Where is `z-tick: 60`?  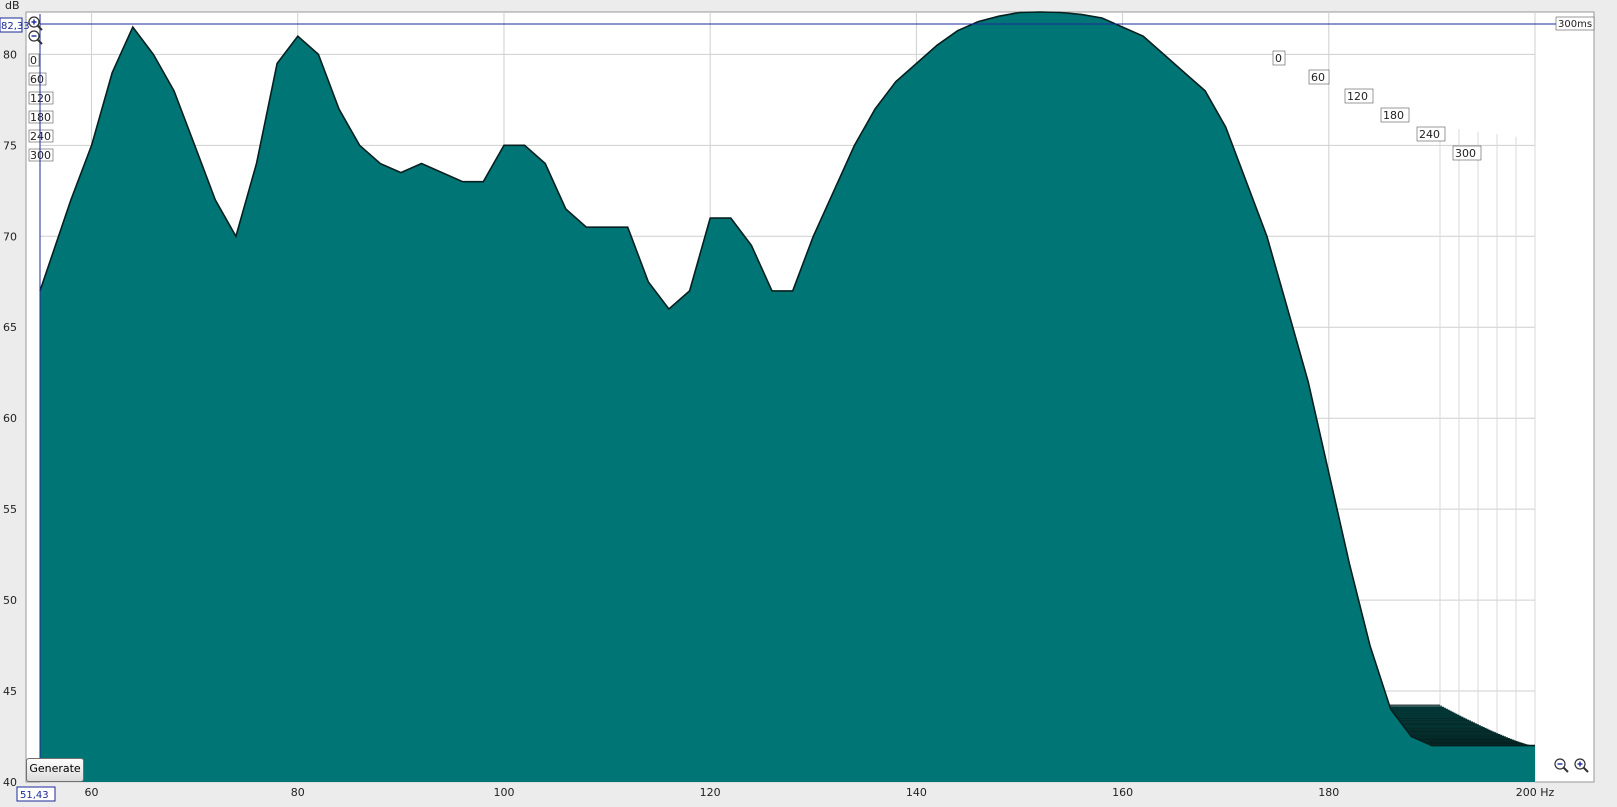
z-tick: 60 is located at coordinates (1319, 77).